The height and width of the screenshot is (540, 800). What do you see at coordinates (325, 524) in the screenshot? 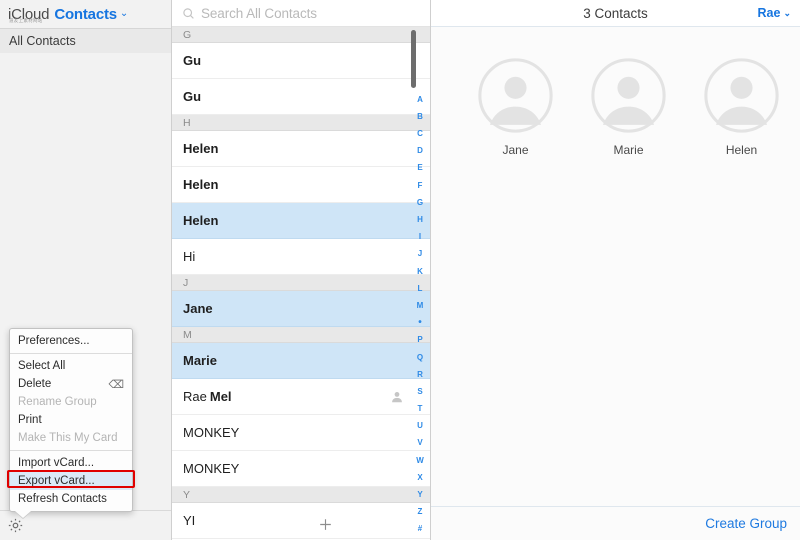
I see `add-contact-button` at bounding box center [325, 524].